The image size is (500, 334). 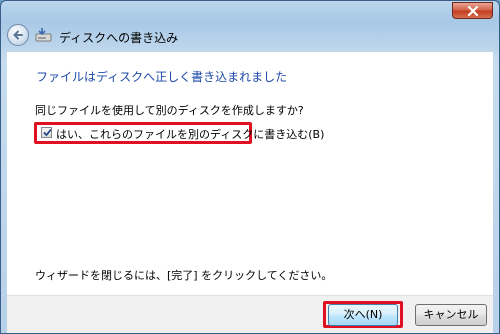 I want to click on close-x-icon, so click(x=473, y=11).